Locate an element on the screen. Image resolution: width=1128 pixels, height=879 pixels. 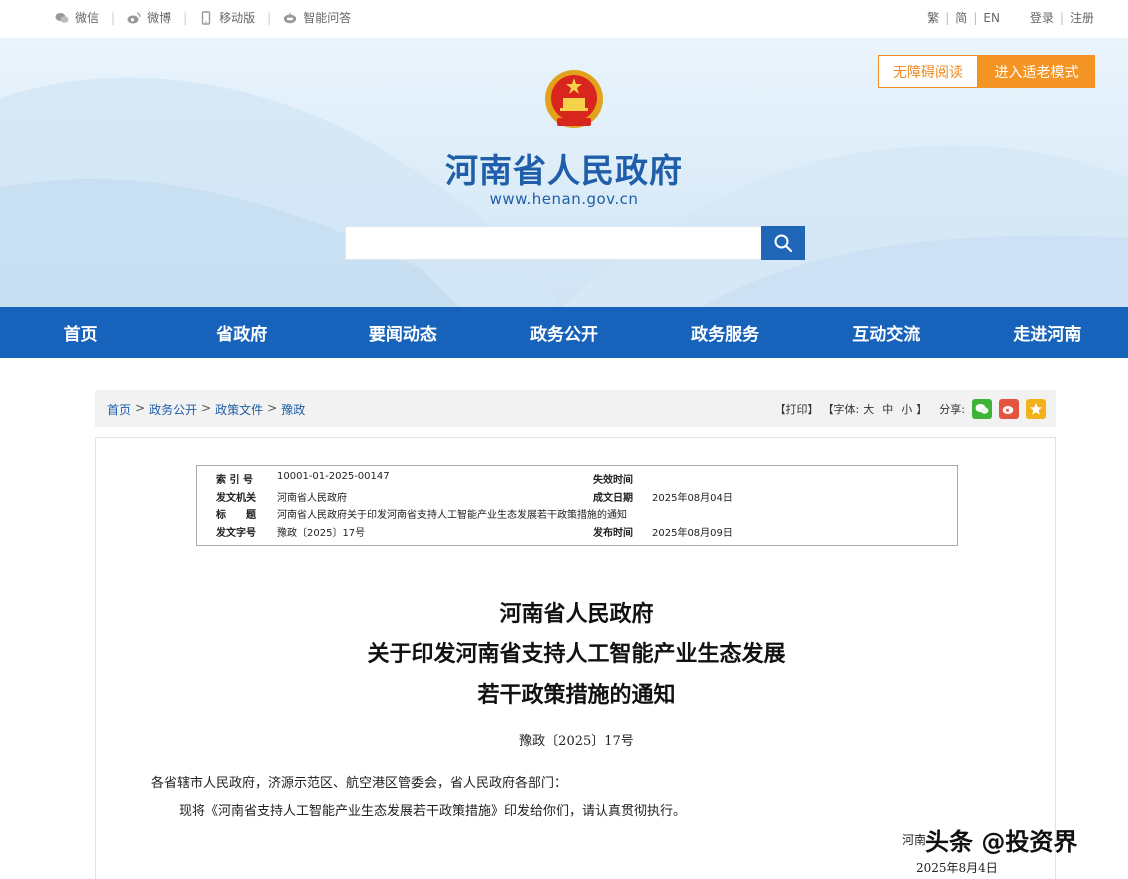
login-link: 登录 is located at coordinates (1042, 17).